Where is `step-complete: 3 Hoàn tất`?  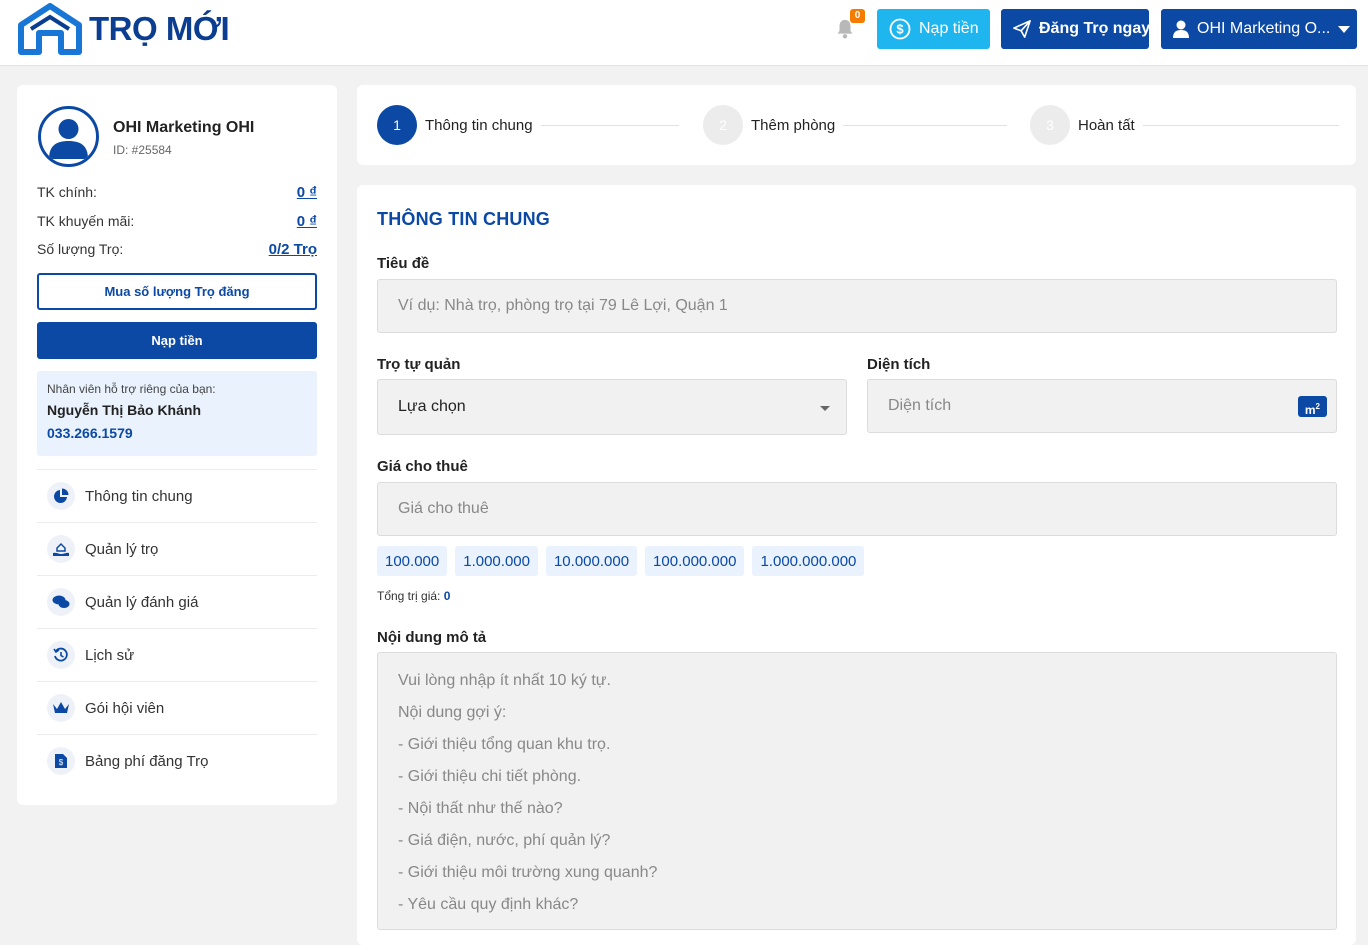 step-complete: 3 Hoàn tất is located at coordinates (1184, 125).